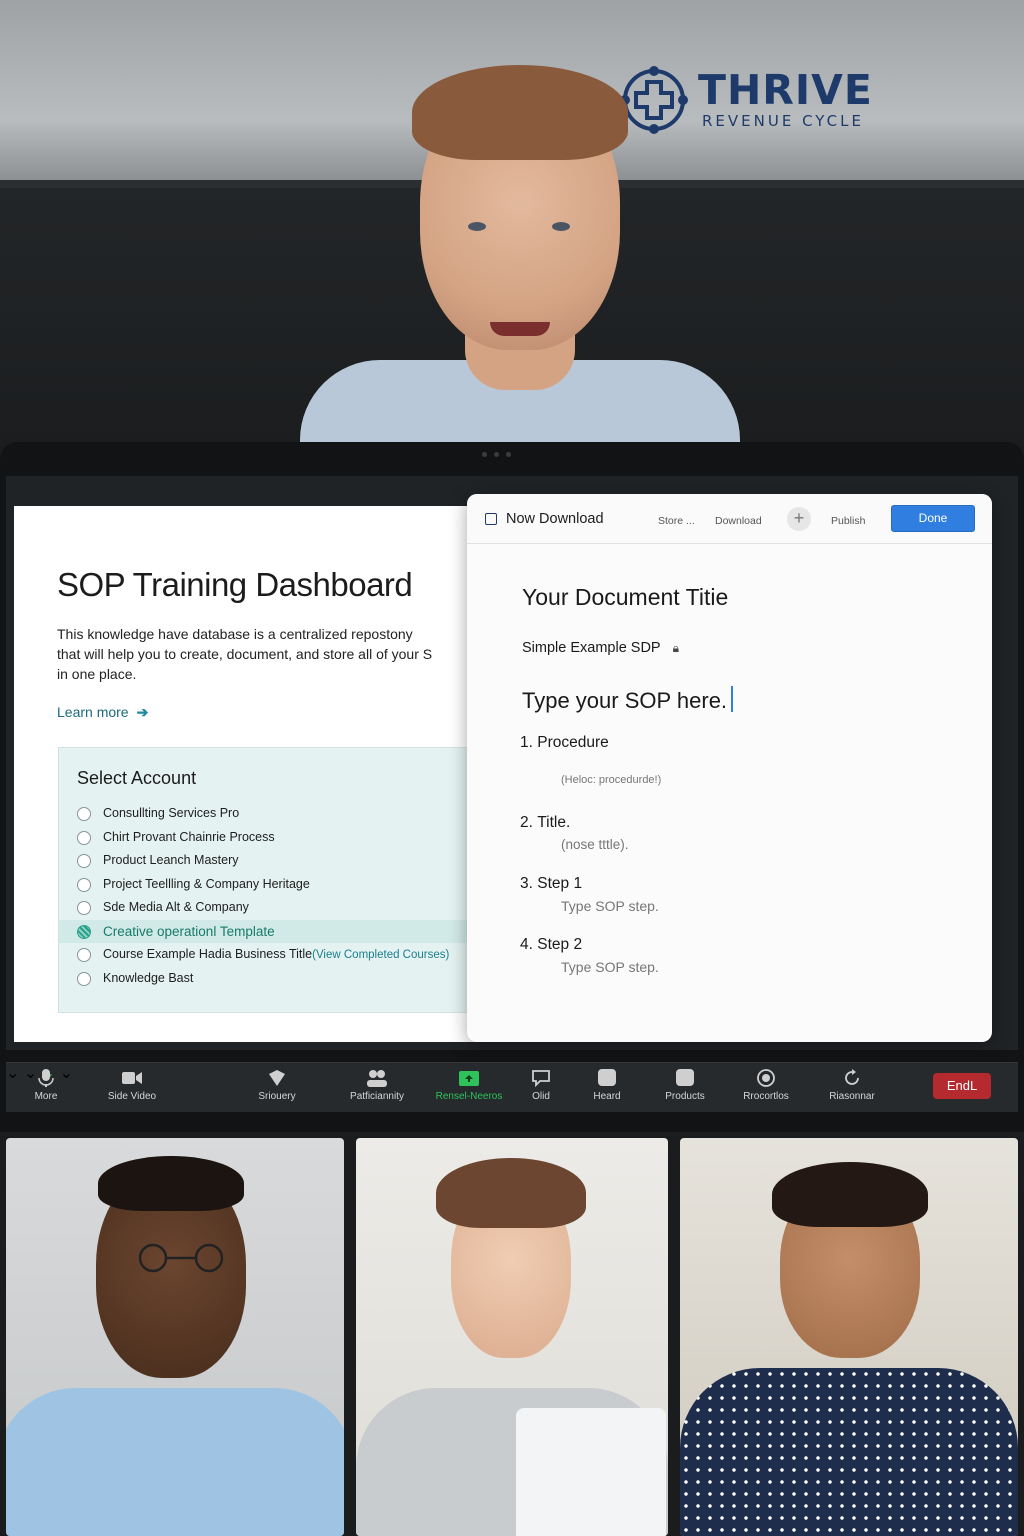 The height and width of the screenshot is (1536, 1024). What do you see at coordinates (591, 1472) in the screenshot?
I see `laptop-lid` at bounding box center [591, 1472].